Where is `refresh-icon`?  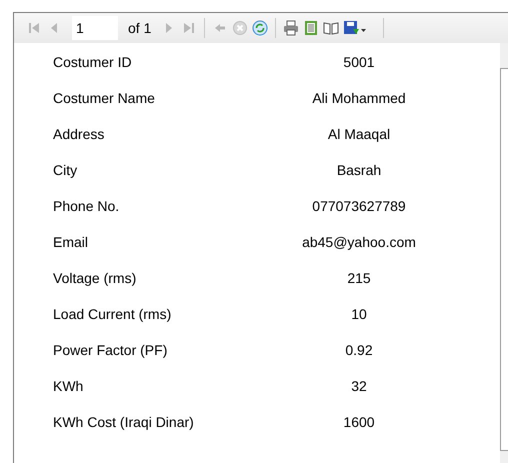
refresh-icon is located at coordinates (260, 28).